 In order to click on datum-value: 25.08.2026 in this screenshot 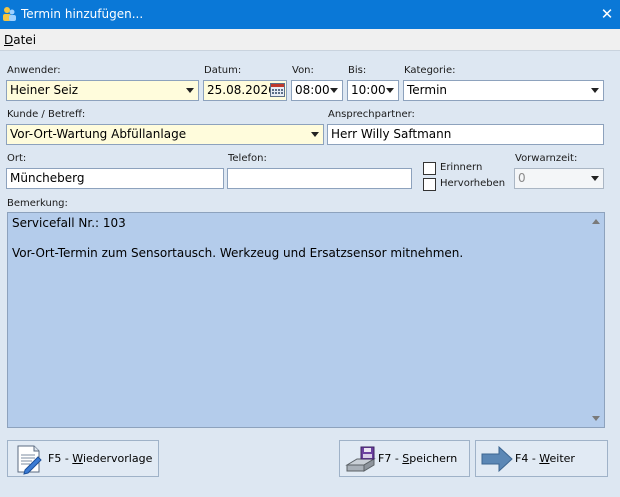, I will do `click(241, 90)`.